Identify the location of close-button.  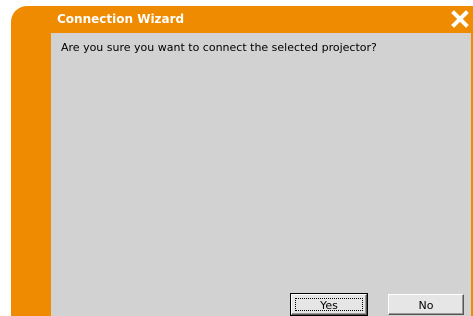
(460, 19).